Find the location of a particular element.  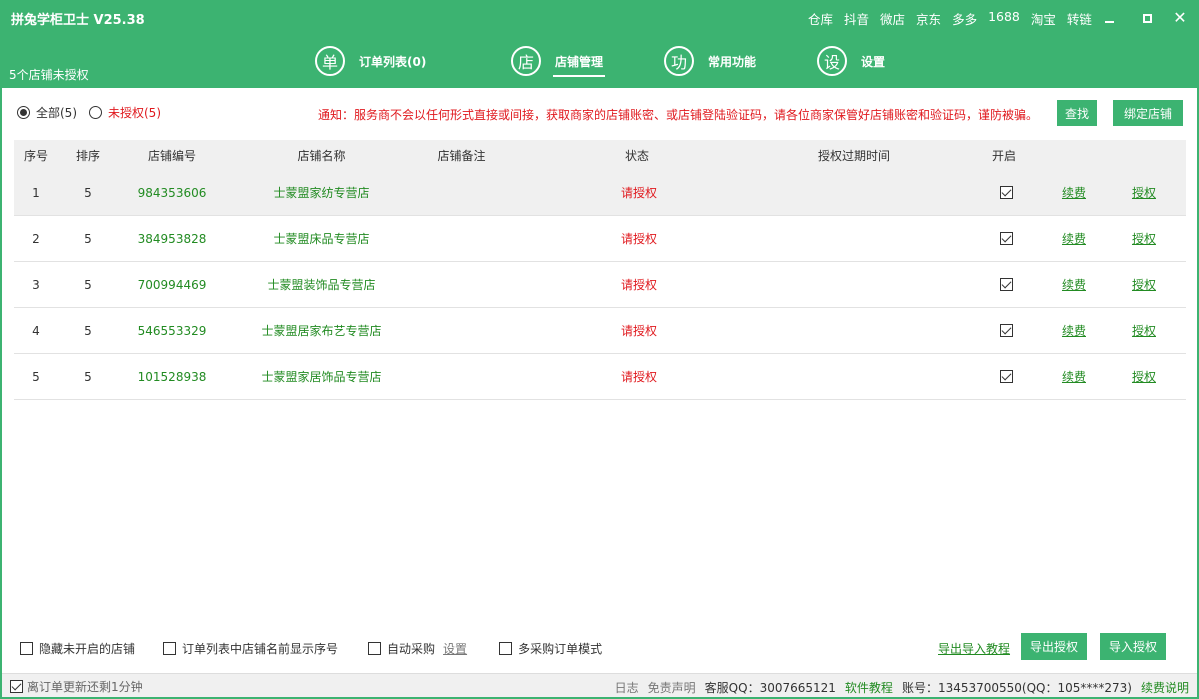

order-icon: 单 is located at coordinates (330, 61).